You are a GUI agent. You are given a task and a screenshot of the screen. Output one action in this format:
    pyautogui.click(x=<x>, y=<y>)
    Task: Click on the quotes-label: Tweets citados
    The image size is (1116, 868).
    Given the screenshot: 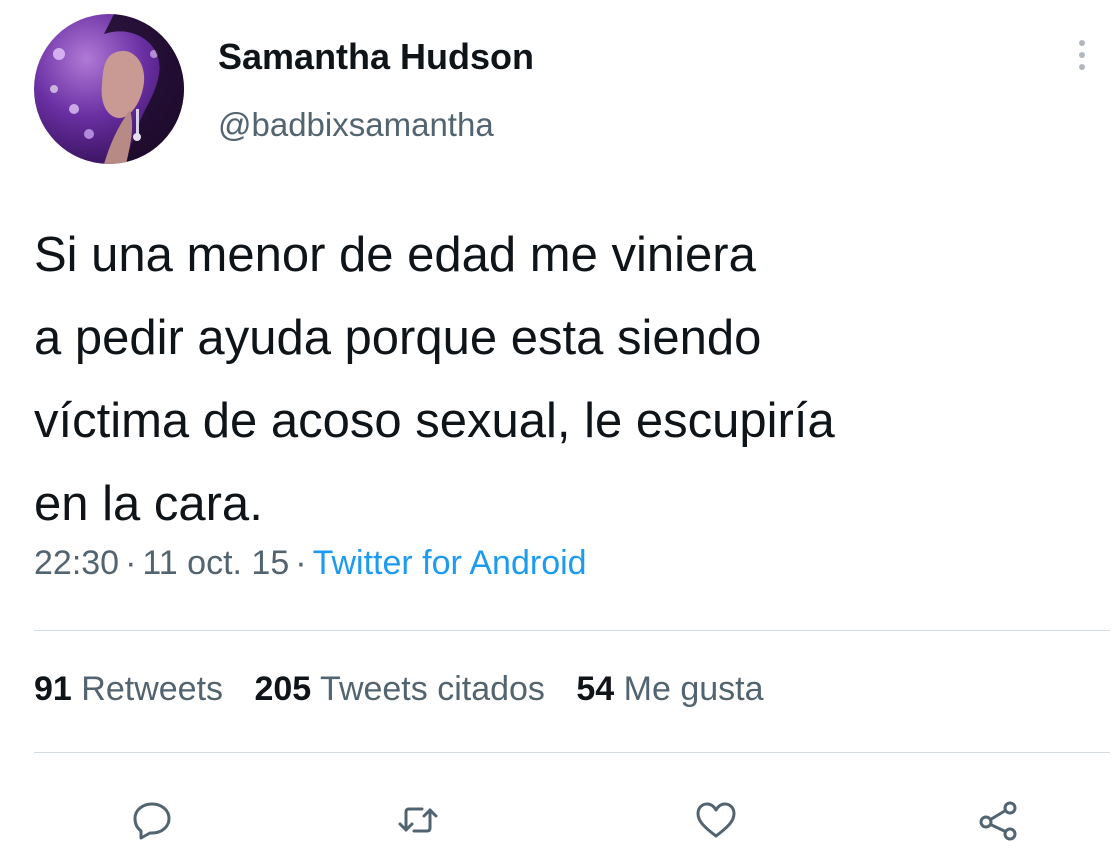 What is the action you would take?
    pyautogui.click(x=432, y=689)
    